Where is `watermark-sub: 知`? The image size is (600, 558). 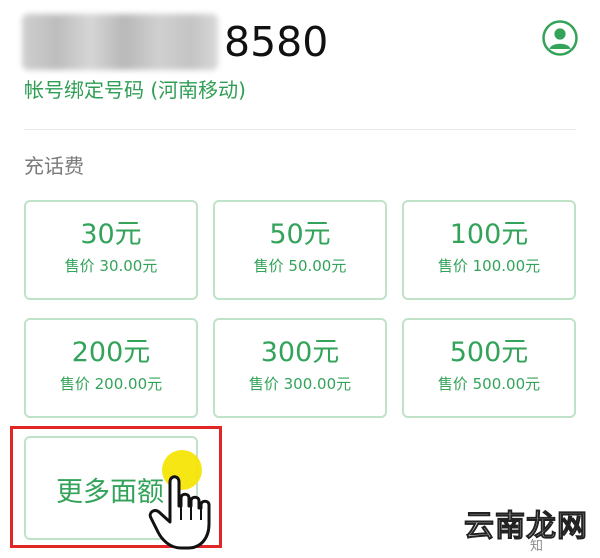 watermark-sub: 知 is located at coordinates (537, 546).